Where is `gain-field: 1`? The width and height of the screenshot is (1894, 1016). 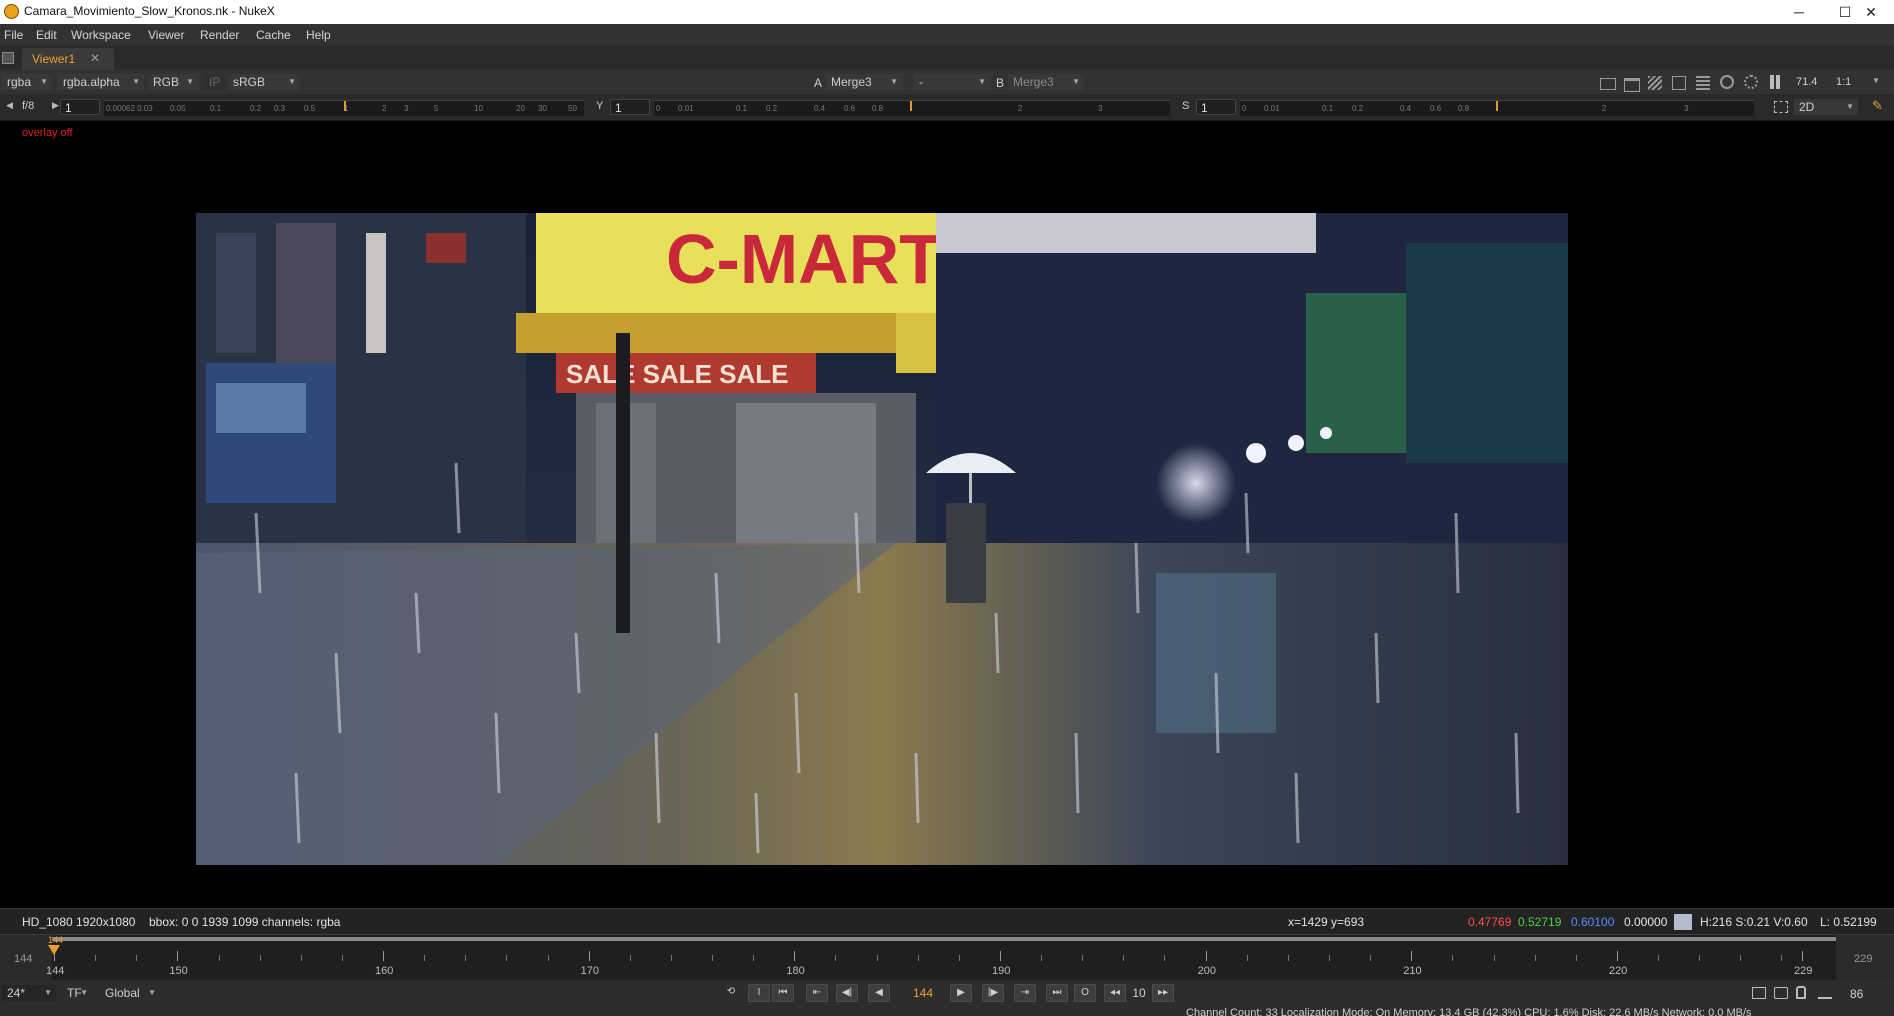
gain-field: 1 is located at coordinates (80, 107).